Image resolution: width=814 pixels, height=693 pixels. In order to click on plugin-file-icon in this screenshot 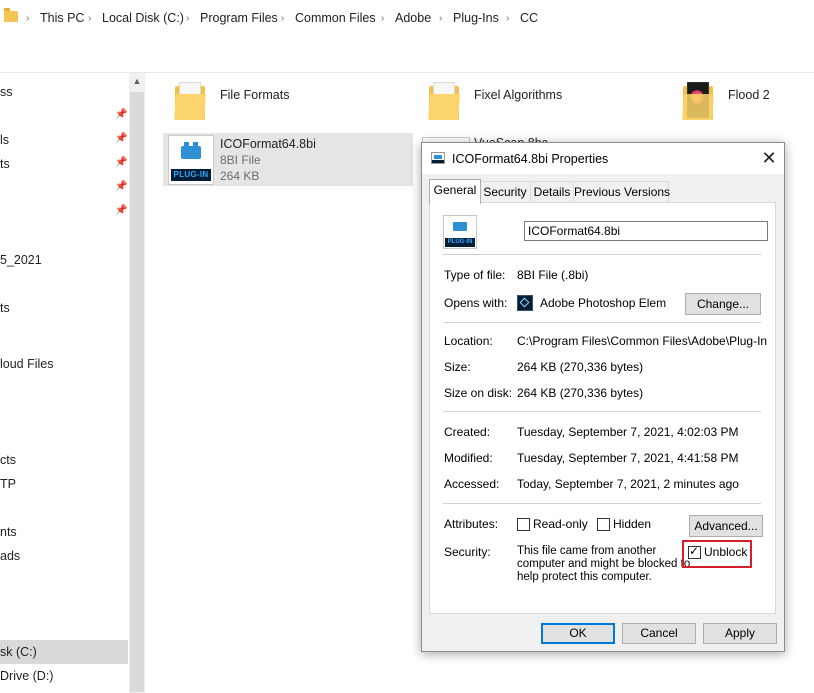, I will do `click(438, 158)`.